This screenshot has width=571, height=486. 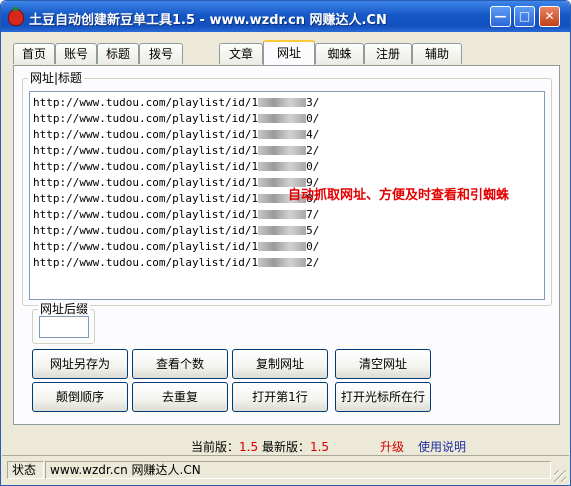 What do you see at coordinates (560, 476) in the screenshot?
I see `resize-grip` at bounding box center [560, 476].